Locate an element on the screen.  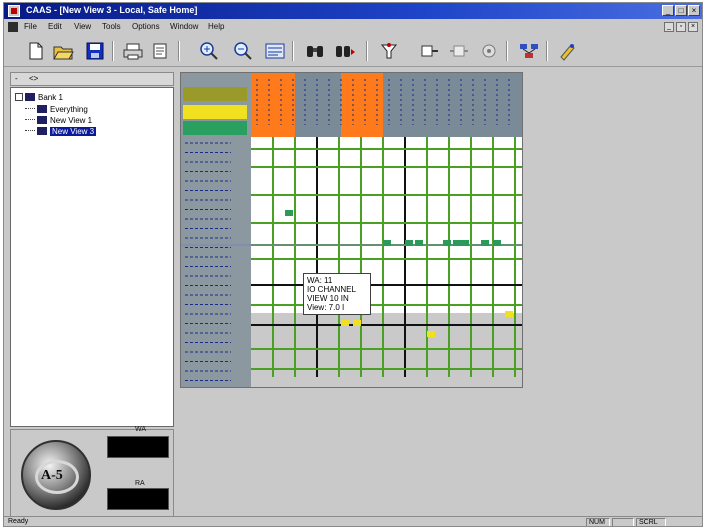
mdi-restore-button: ▫ is located at coordinates (681, 27).